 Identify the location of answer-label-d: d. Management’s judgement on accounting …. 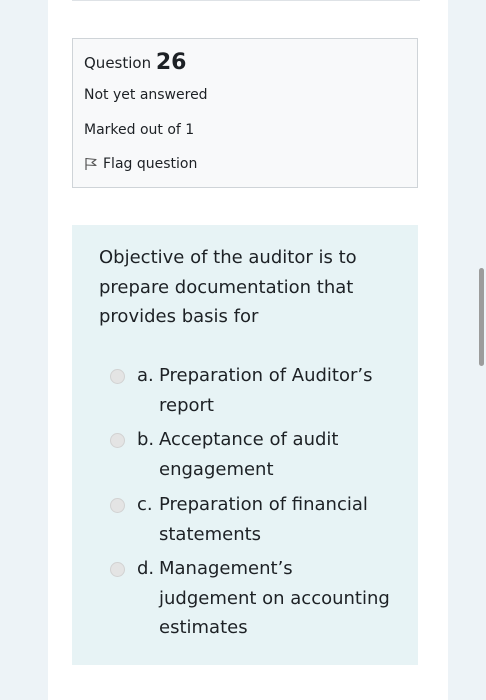
(263, 598).